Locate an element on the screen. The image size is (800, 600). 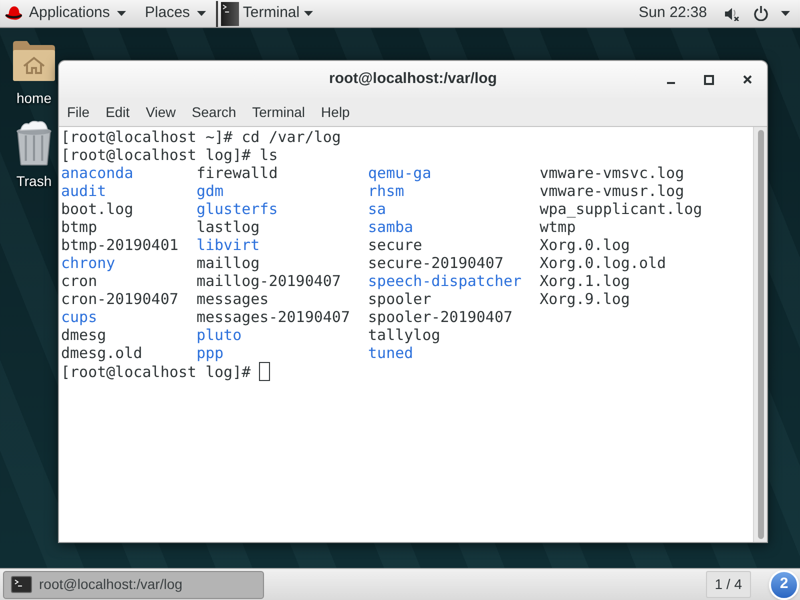
menu-item: Search is located at coordinates (214, 112).